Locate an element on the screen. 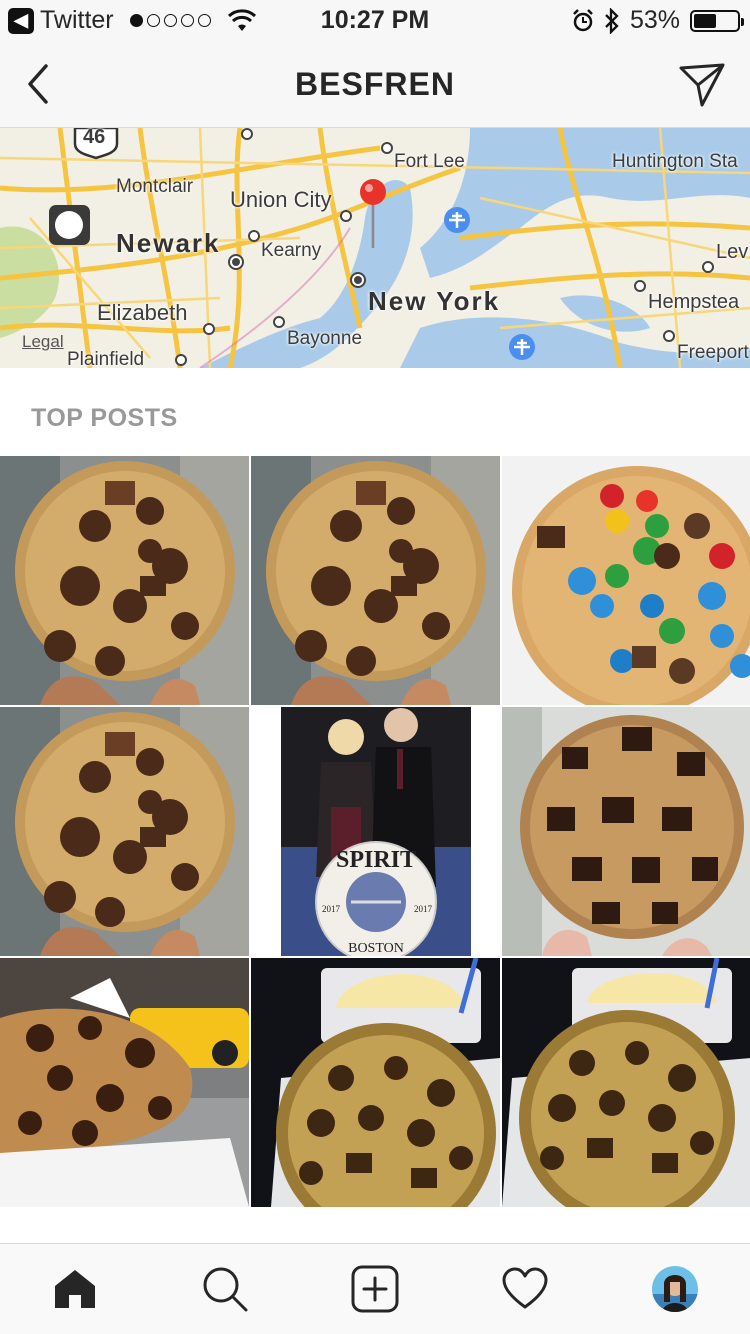 The width and height of the screenshot is (750, 1334). ring-subtext: BOSTON is located at coordinates (376, 948).